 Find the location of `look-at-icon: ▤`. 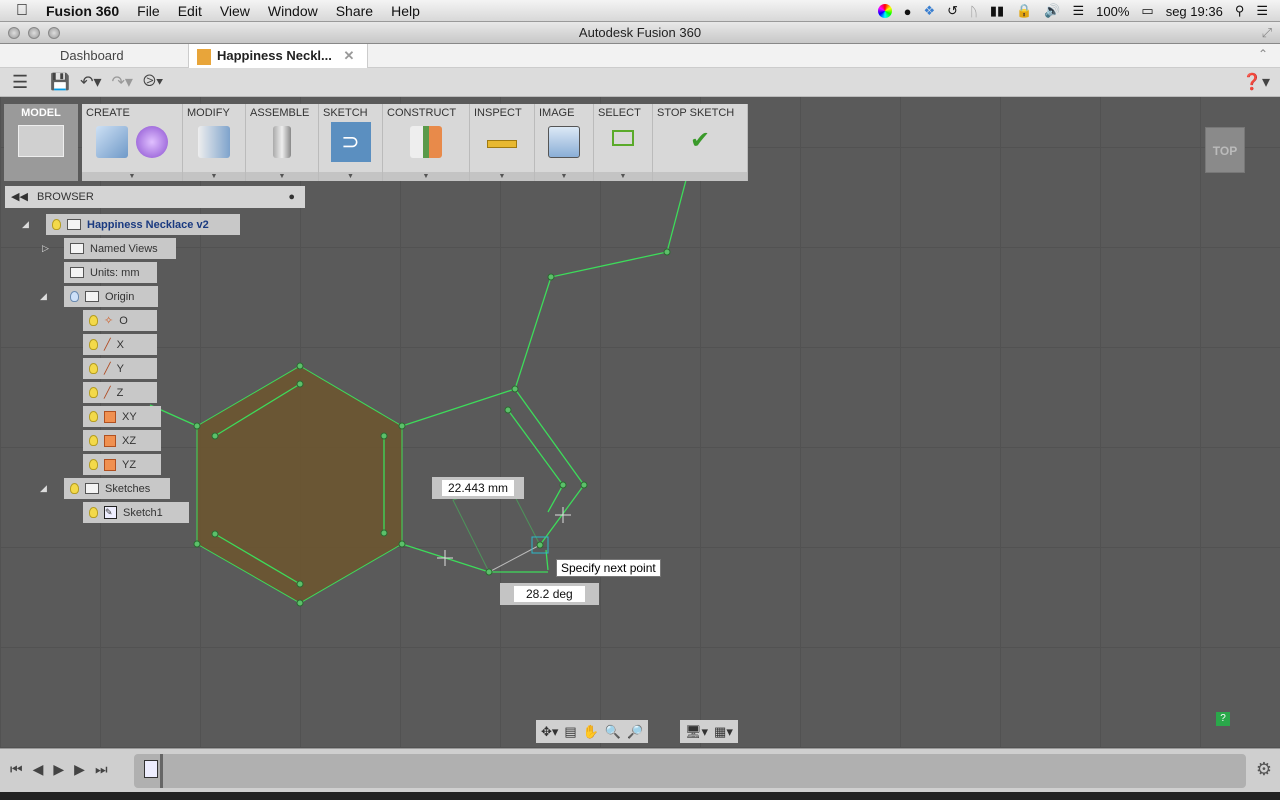

look-at-icon: ▤ is located at coordinates (570, 732).